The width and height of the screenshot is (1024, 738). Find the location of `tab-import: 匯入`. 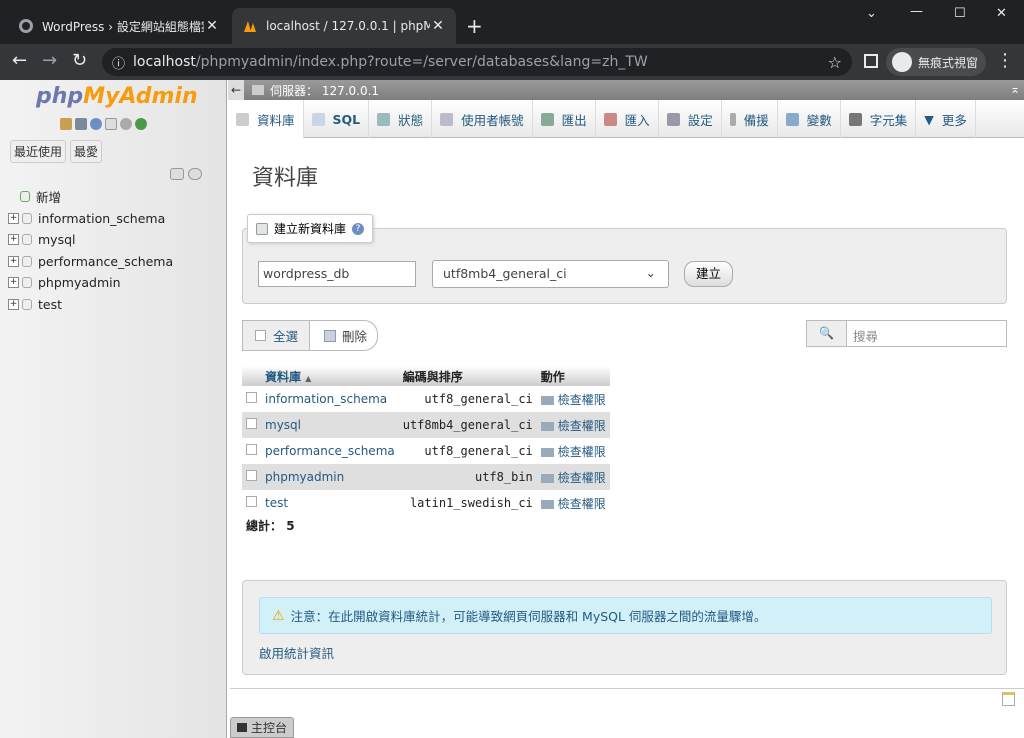

tab-import: 匯入 is located at coordinates (627, 119).